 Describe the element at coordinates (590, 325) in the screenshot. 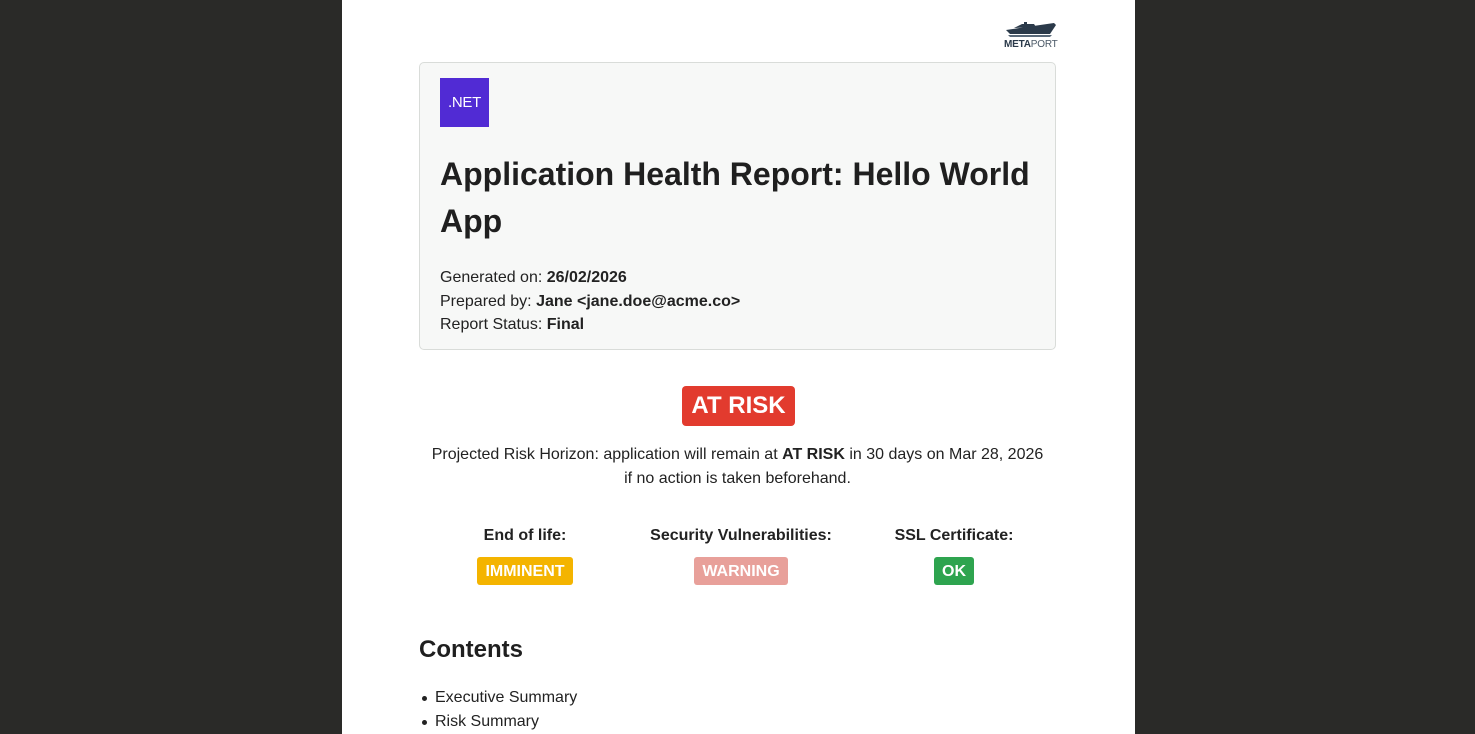

I see `report-status-row: Report Status: Final` at that location.